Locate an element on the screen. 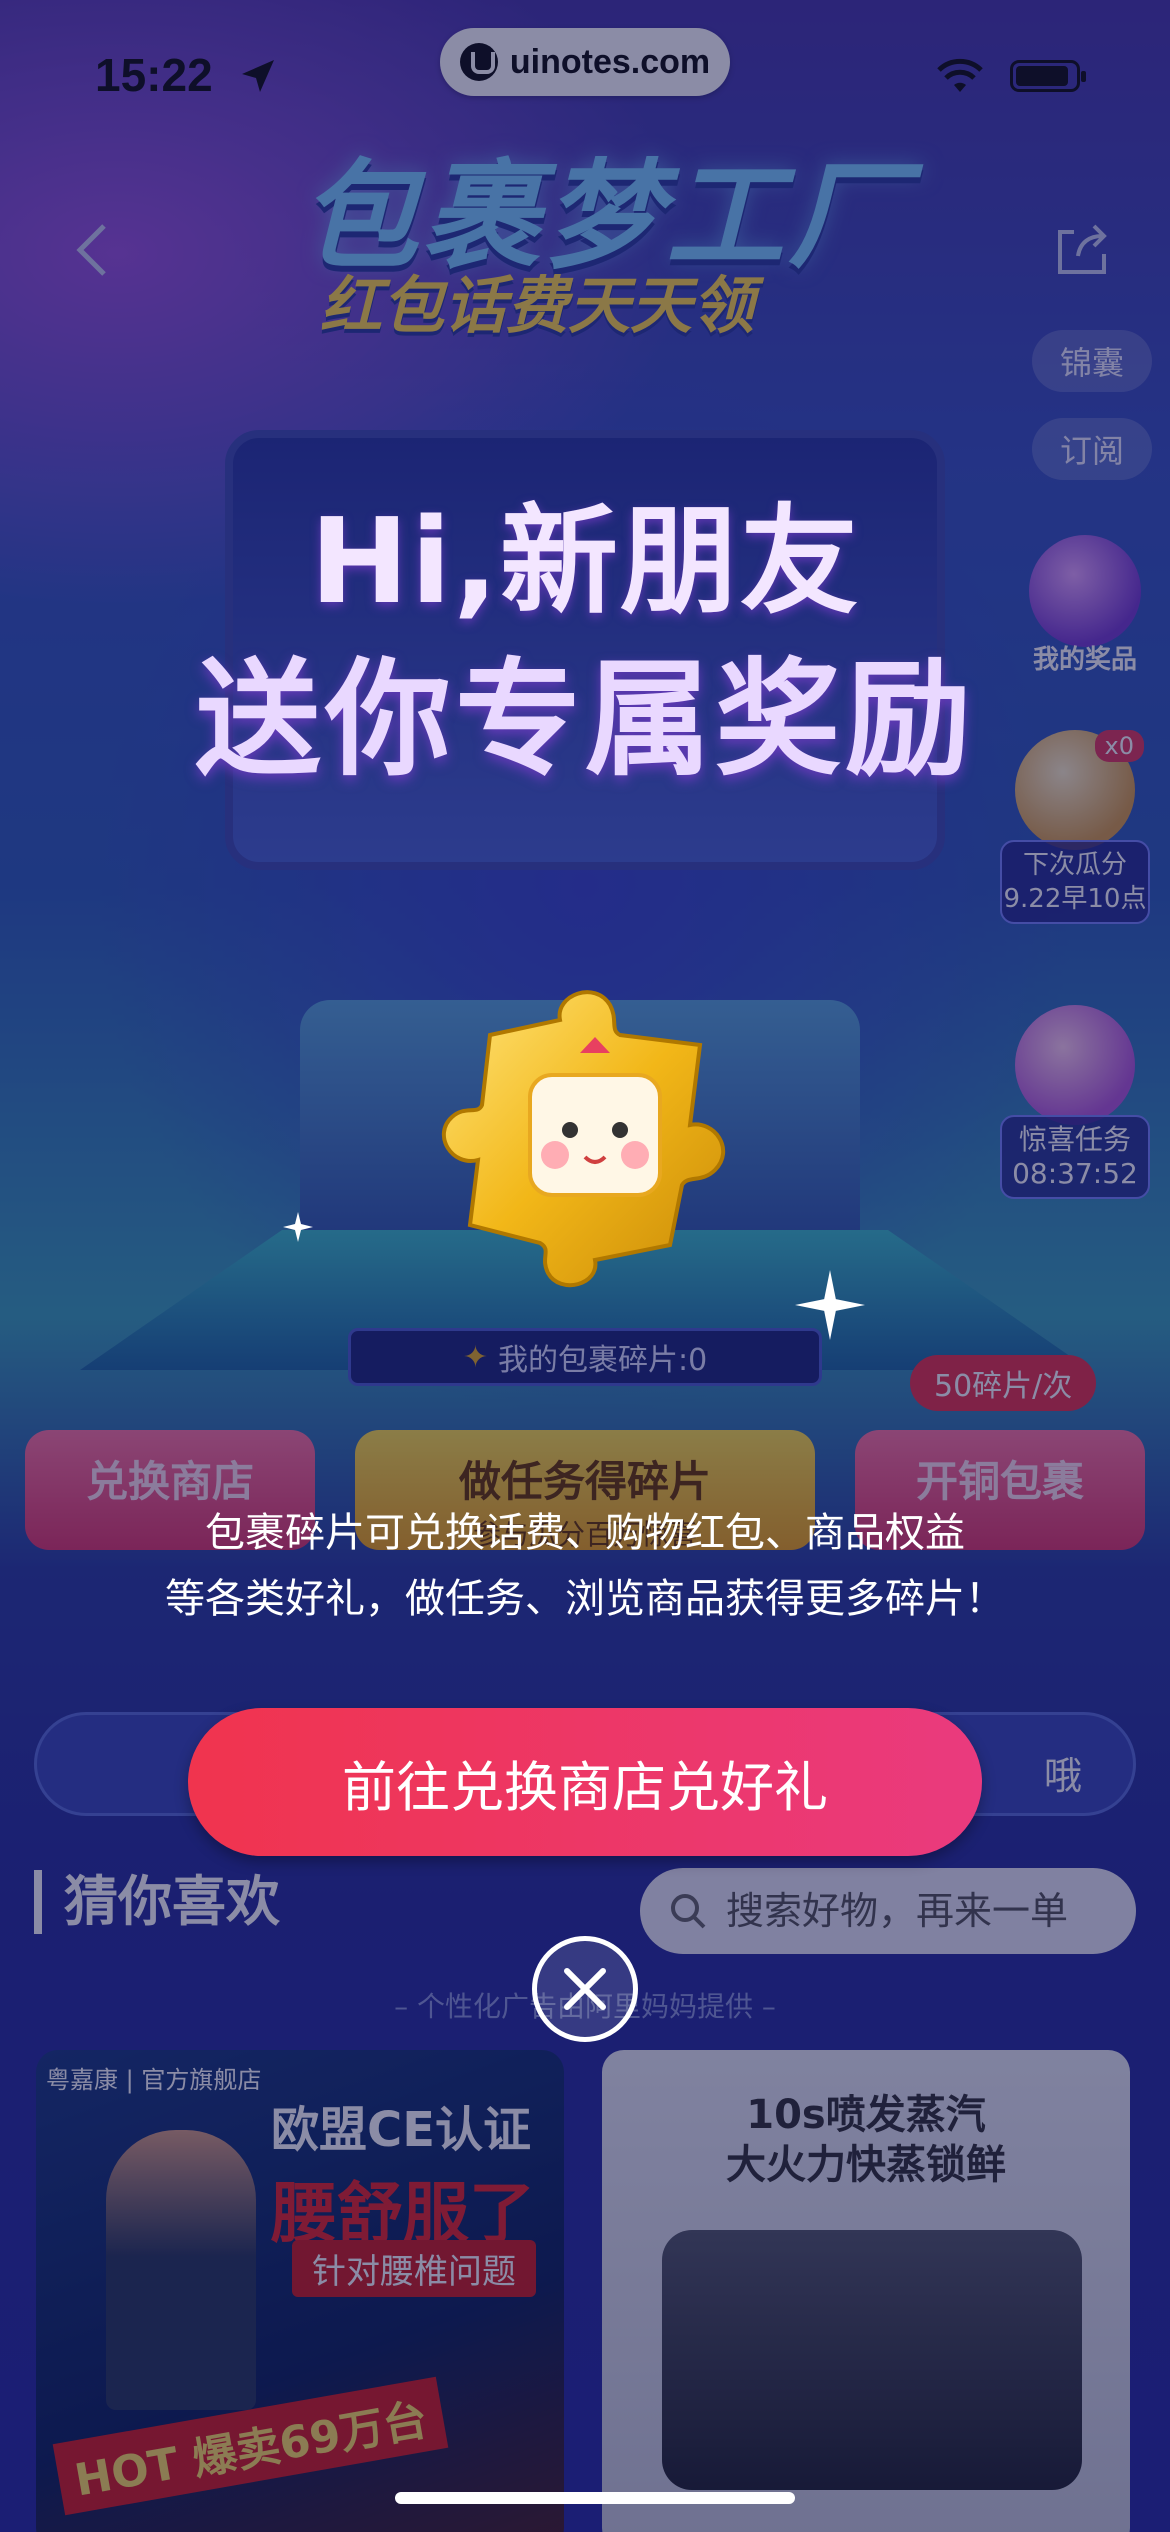  popup-title-line2: 送你专属奖励 is located at coordinates (585, 719).